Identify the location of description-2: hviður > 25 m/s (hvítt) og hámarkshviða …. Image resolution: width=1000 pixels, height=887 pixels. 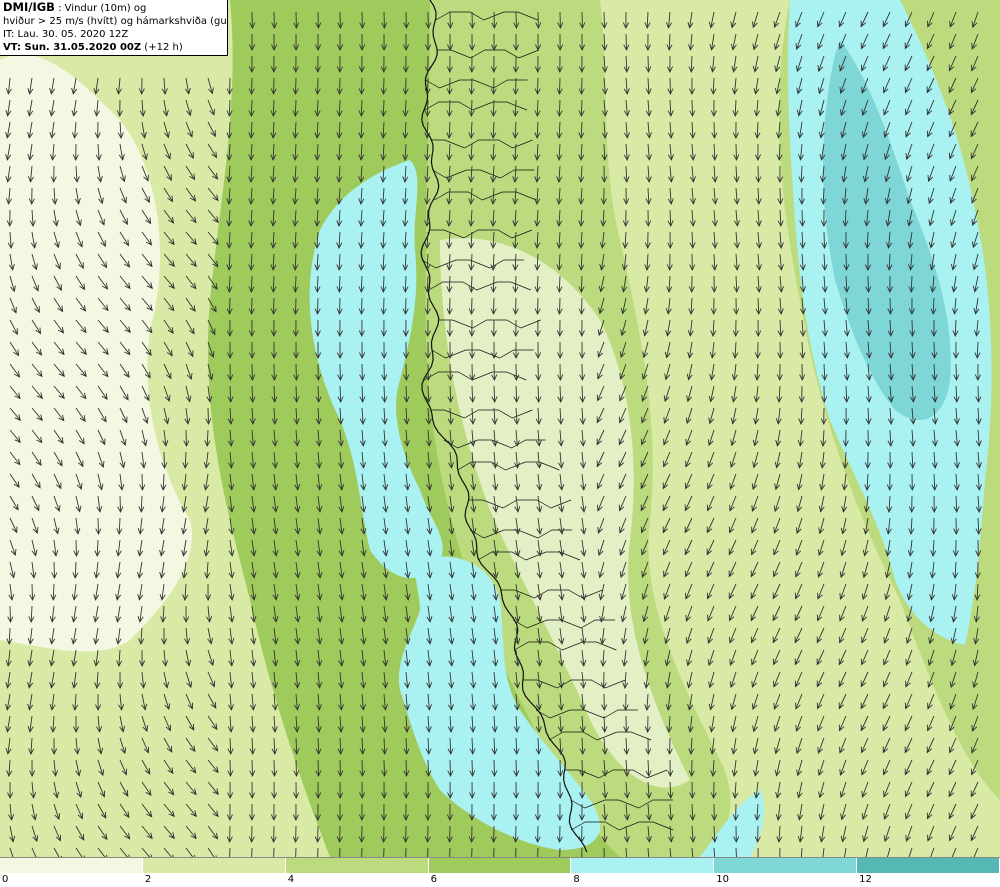
(115, 21).